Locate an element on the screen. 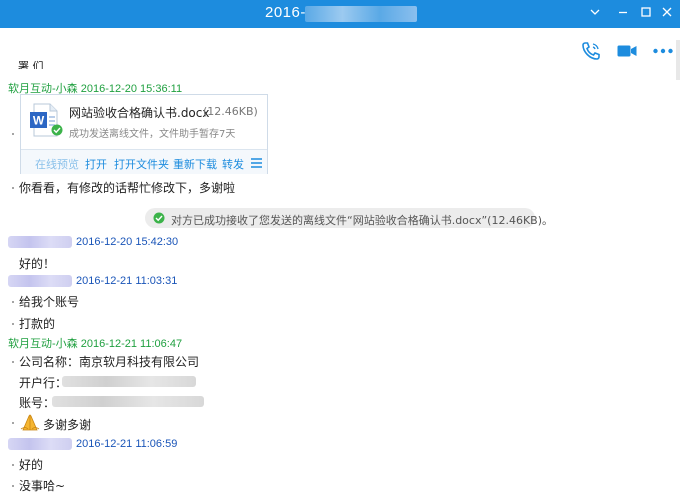 This screenshot has height=494, width=680. title-bar: 2016- is located at coordinates (340, 14).